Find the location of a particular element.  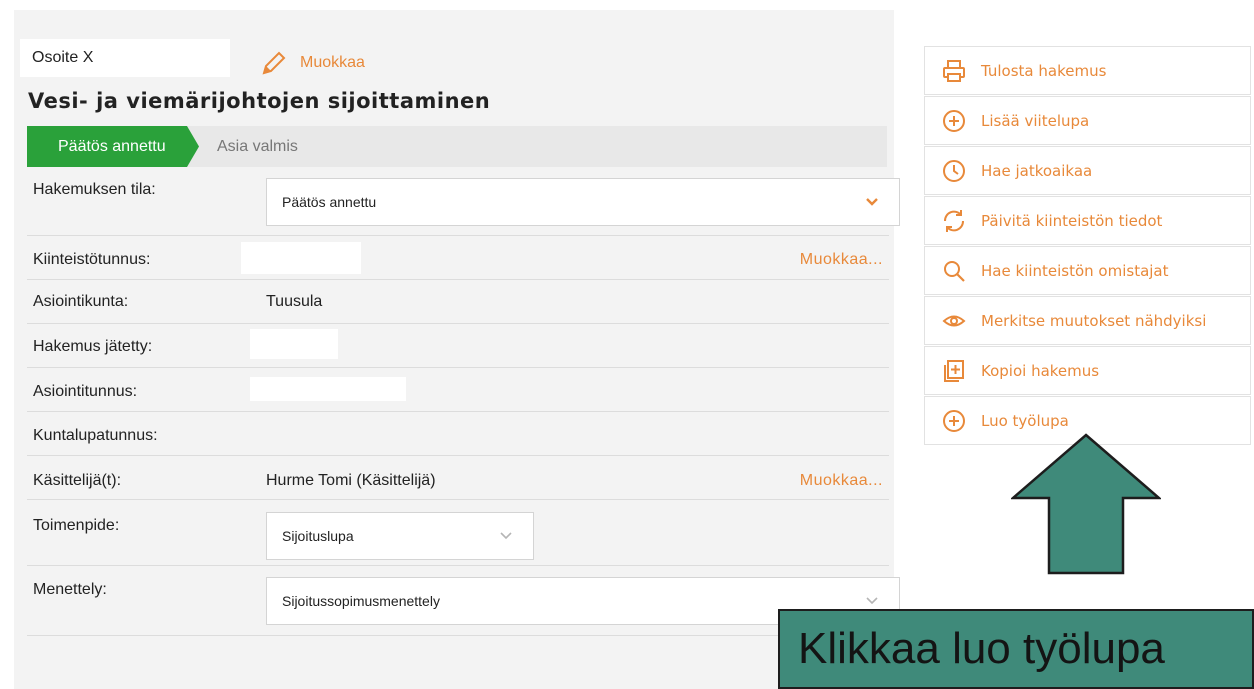

search-icon is located at coordinates (954, 271).